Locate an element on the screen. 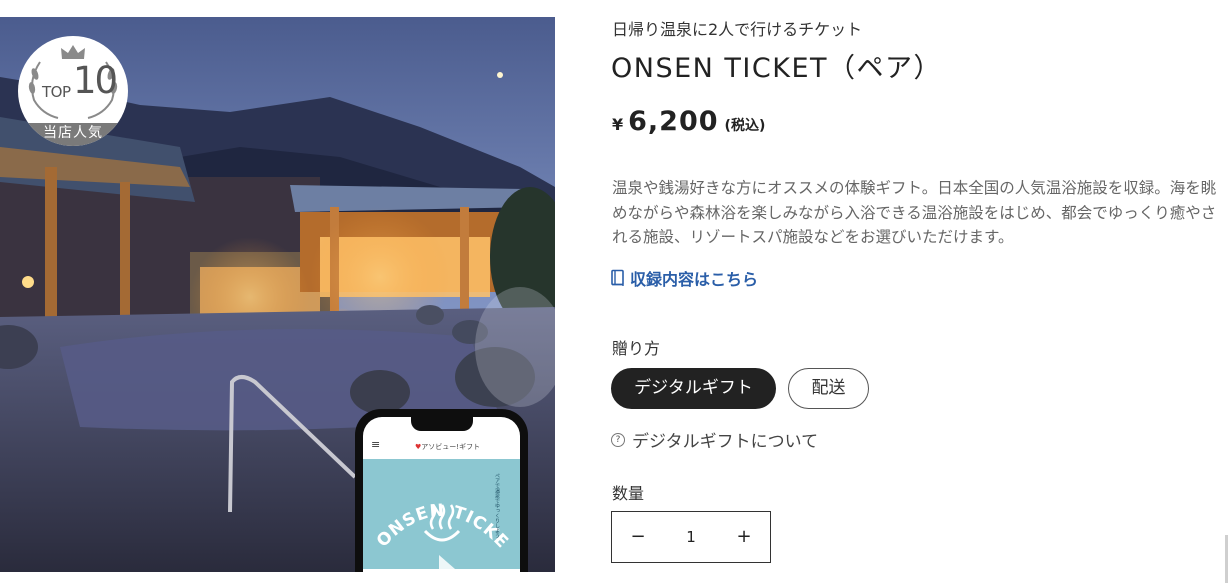 This screenshot has width=1228, height=583. price-amount: 6,200 is located at coordinates (673, 121).